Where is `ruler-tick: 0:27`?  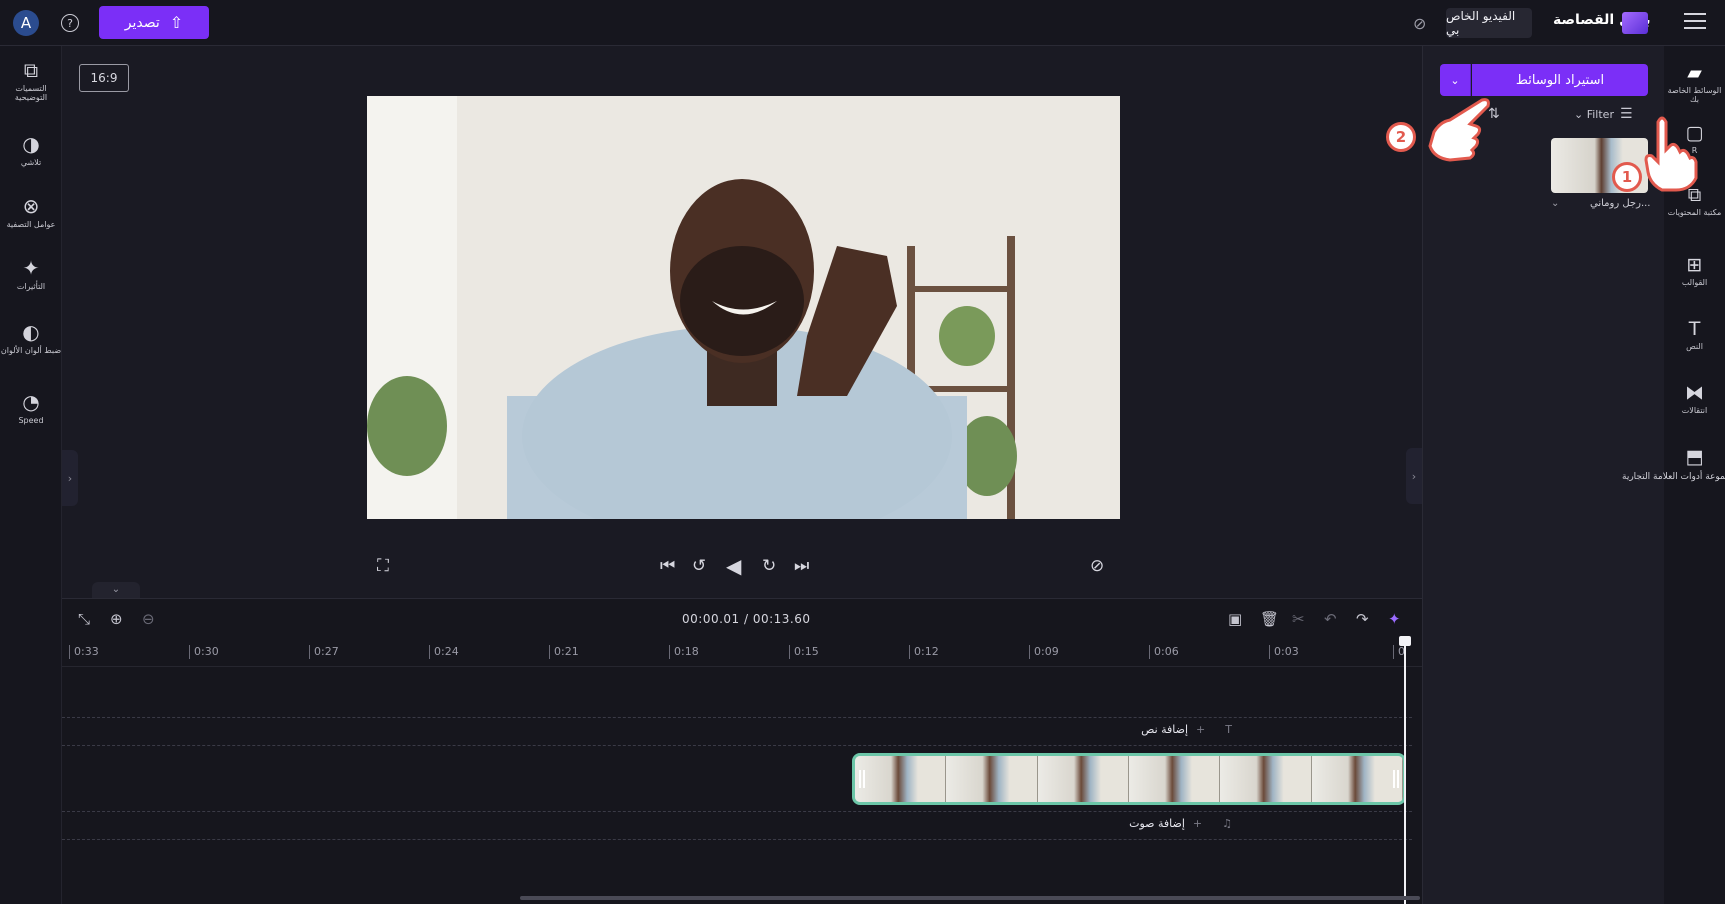 ruler-tick: 0:27 is located at coordinates (324, 652).